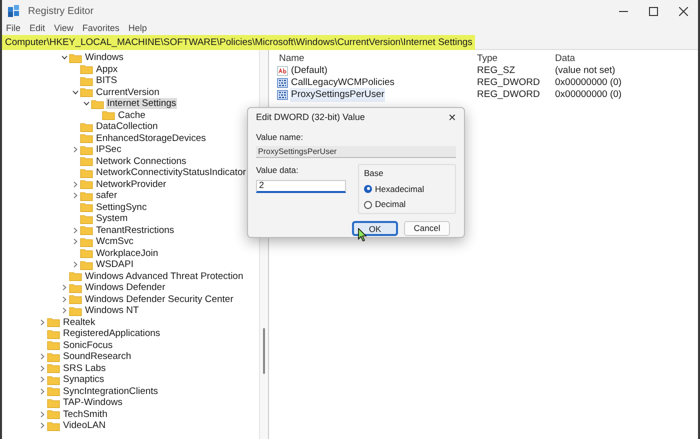 This screenshot has width=700, height=439. I want to click on dialog-title: Edit DWORD (32-bit) Value, so click(310, 117).